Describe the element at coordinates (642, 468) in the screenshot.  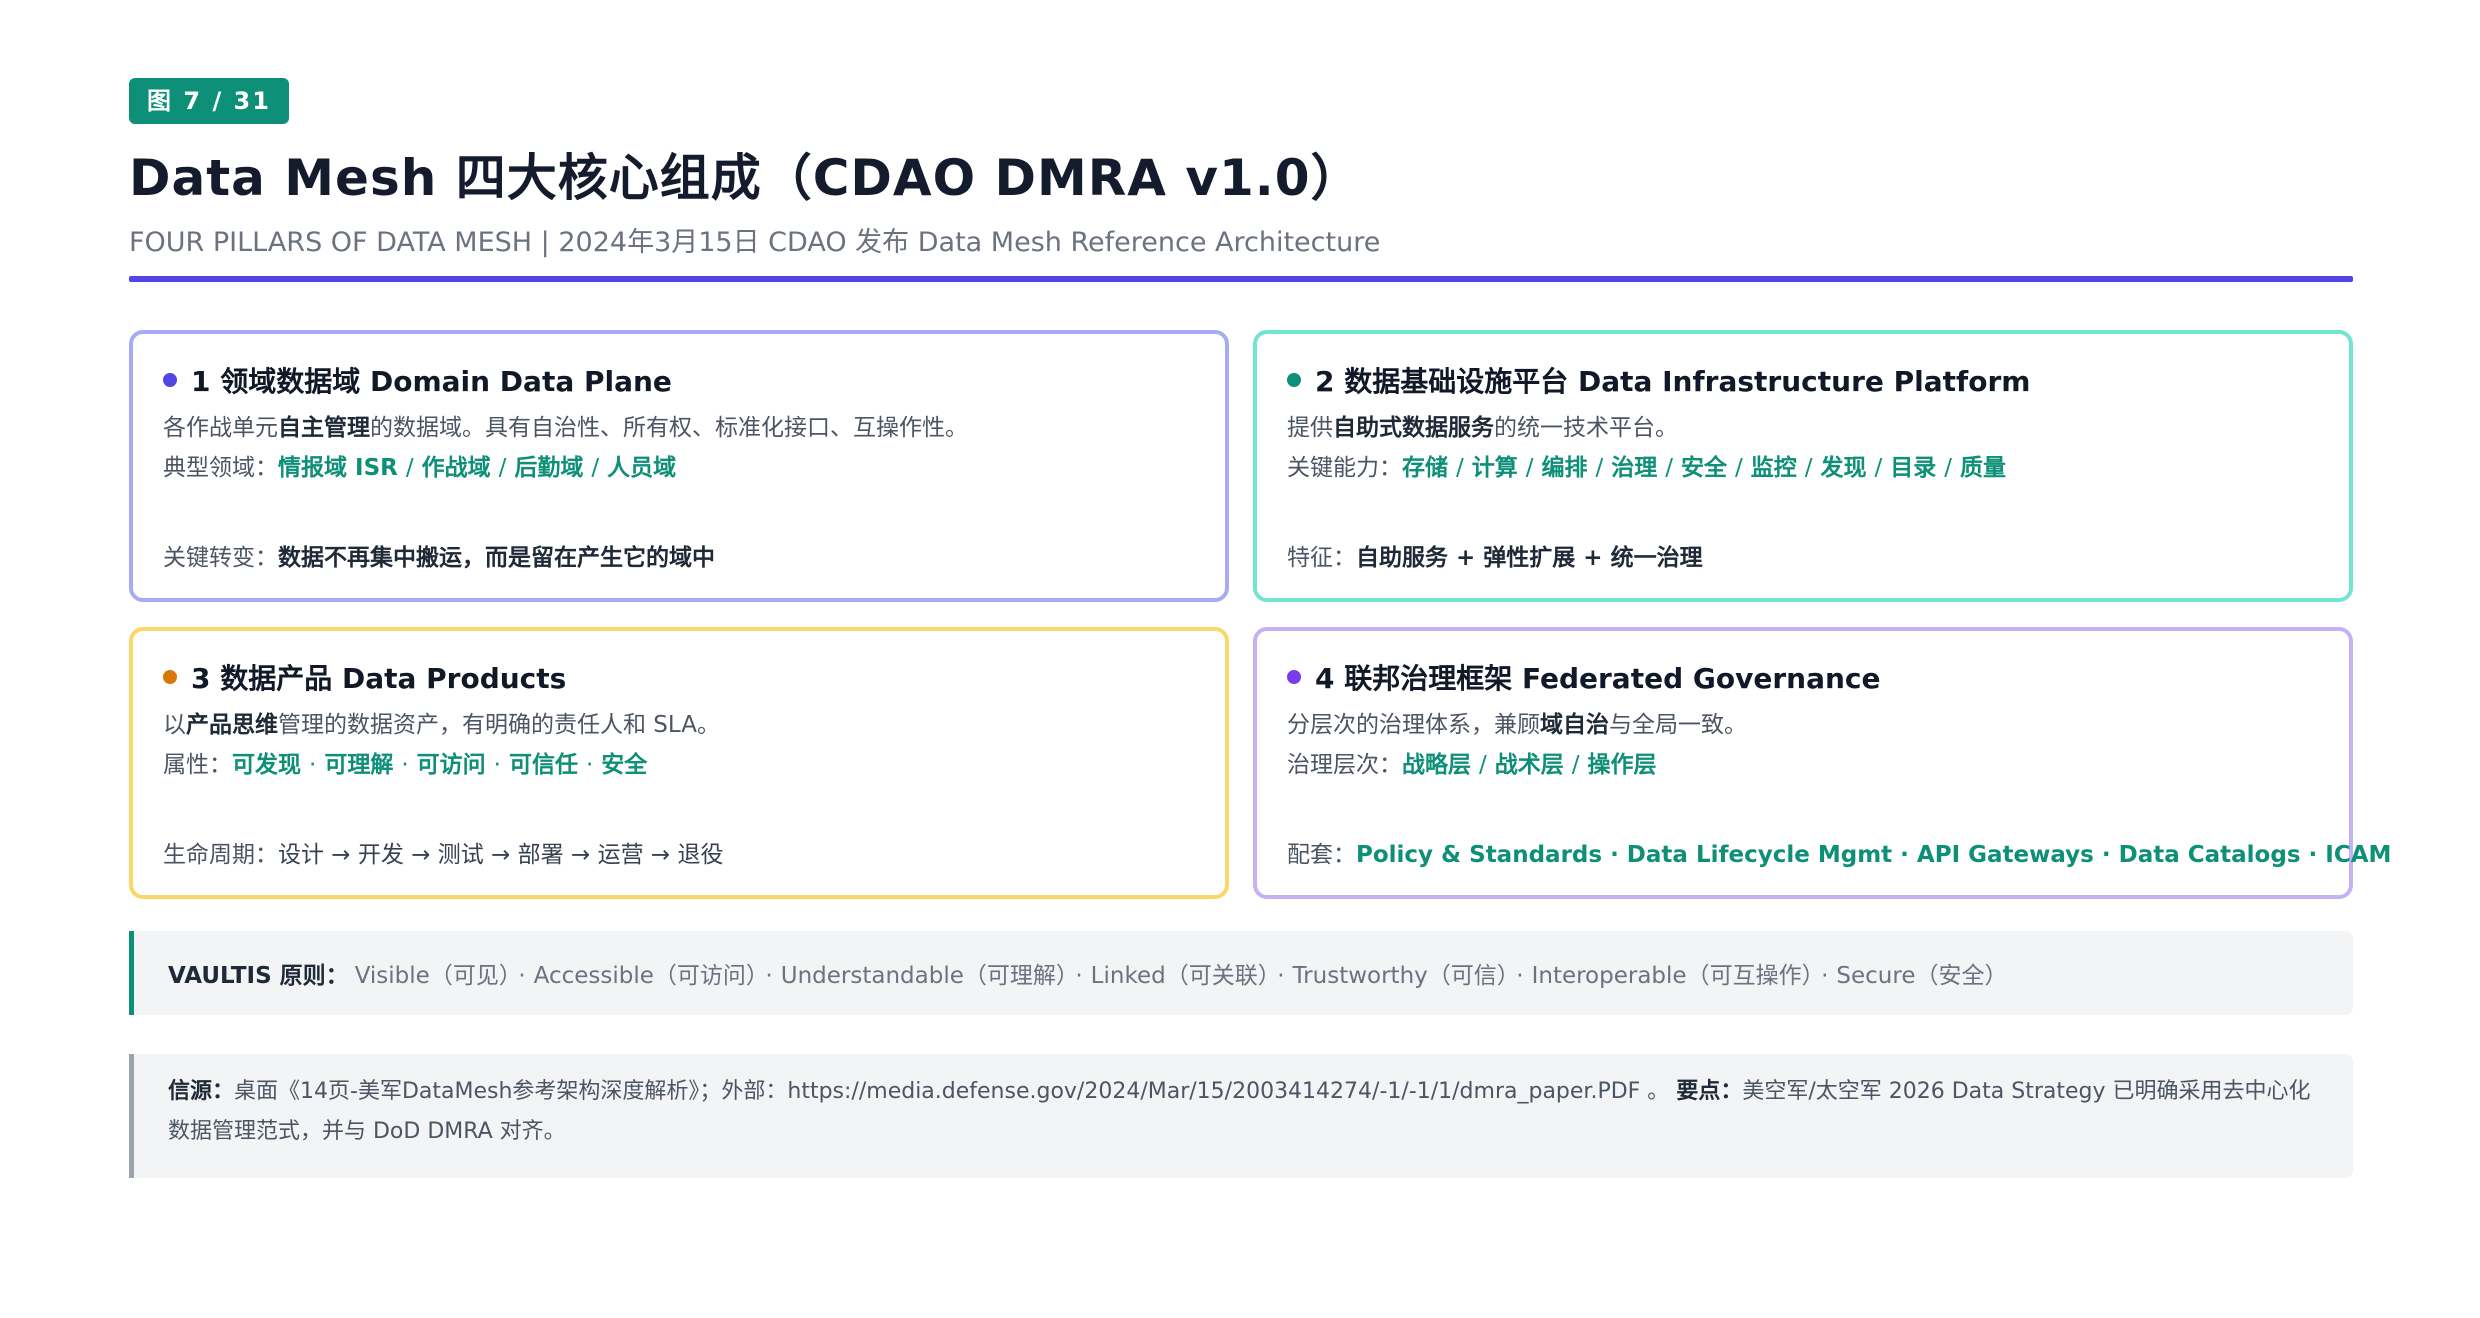
I see `meta-item: 人员域` at that location.